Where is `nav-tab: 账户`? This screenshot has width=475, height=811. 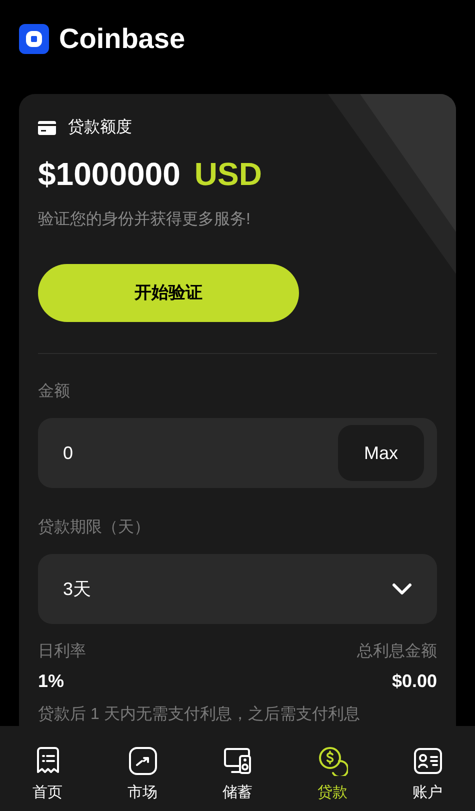
nav-tab: 账户 is located at coordinates (427, 774).